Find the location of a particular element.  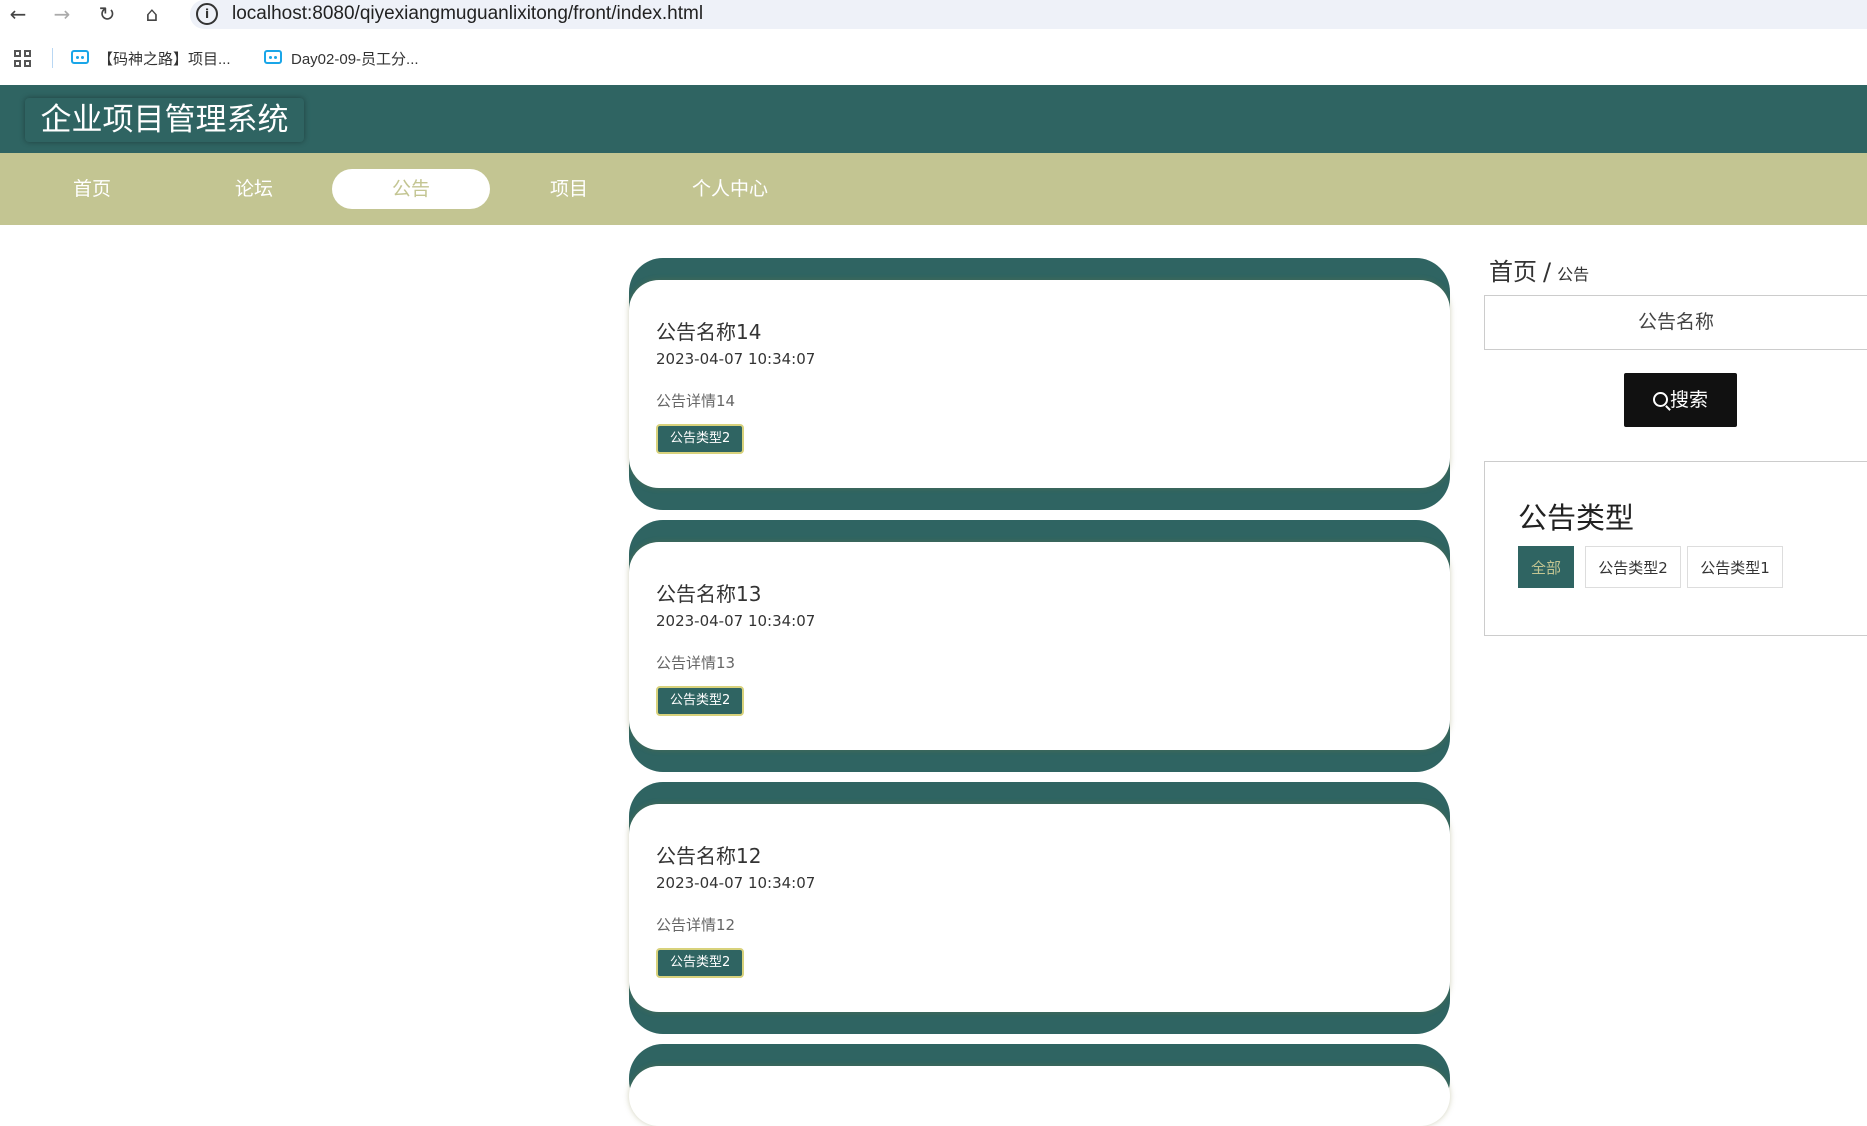

type-filter-all: 全部 is located at coordinates (1546, 567).